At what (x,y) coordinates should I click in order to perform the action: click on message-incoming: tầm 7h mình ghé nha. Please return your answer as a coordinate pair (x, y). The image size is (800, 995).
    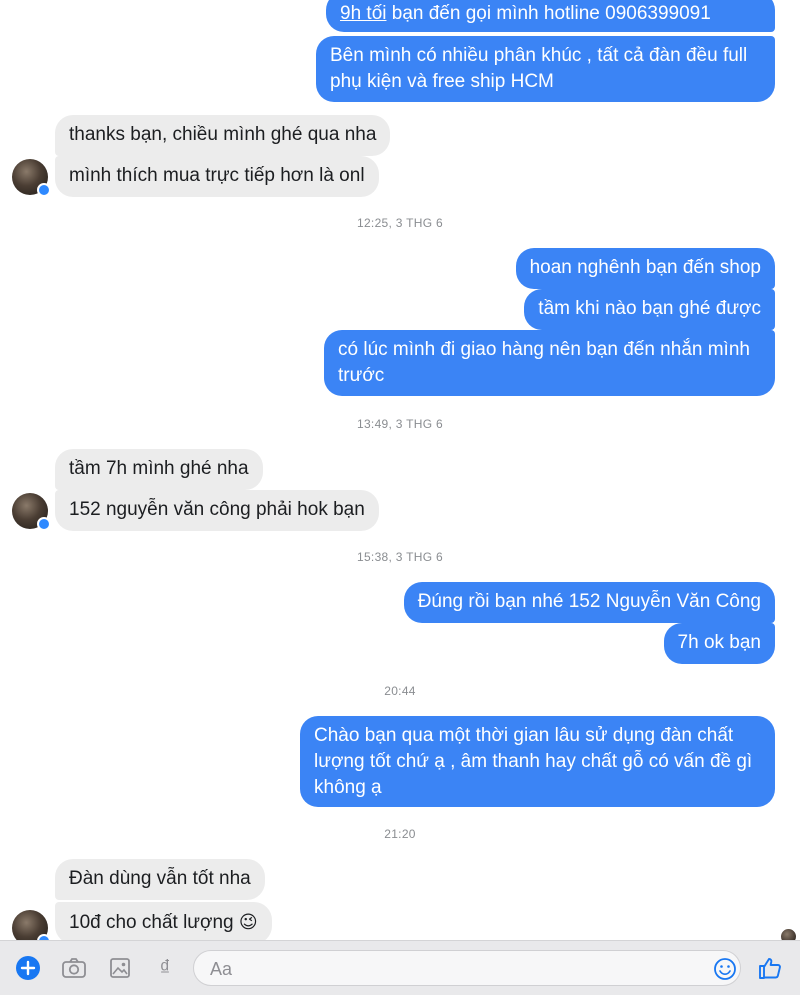
    Looking at the image, I should click on (159, 469).